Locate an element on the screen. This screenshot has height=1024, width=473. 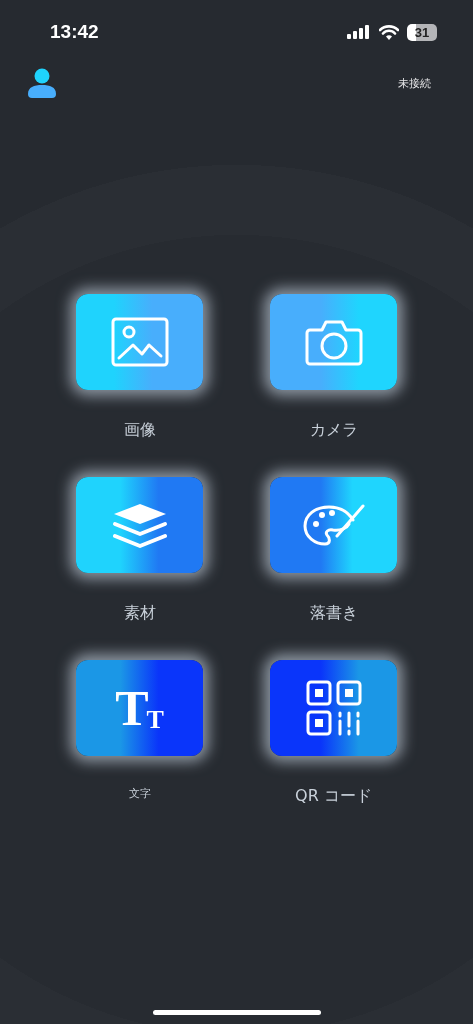
palette-icon is located at coordinates (333, 525).